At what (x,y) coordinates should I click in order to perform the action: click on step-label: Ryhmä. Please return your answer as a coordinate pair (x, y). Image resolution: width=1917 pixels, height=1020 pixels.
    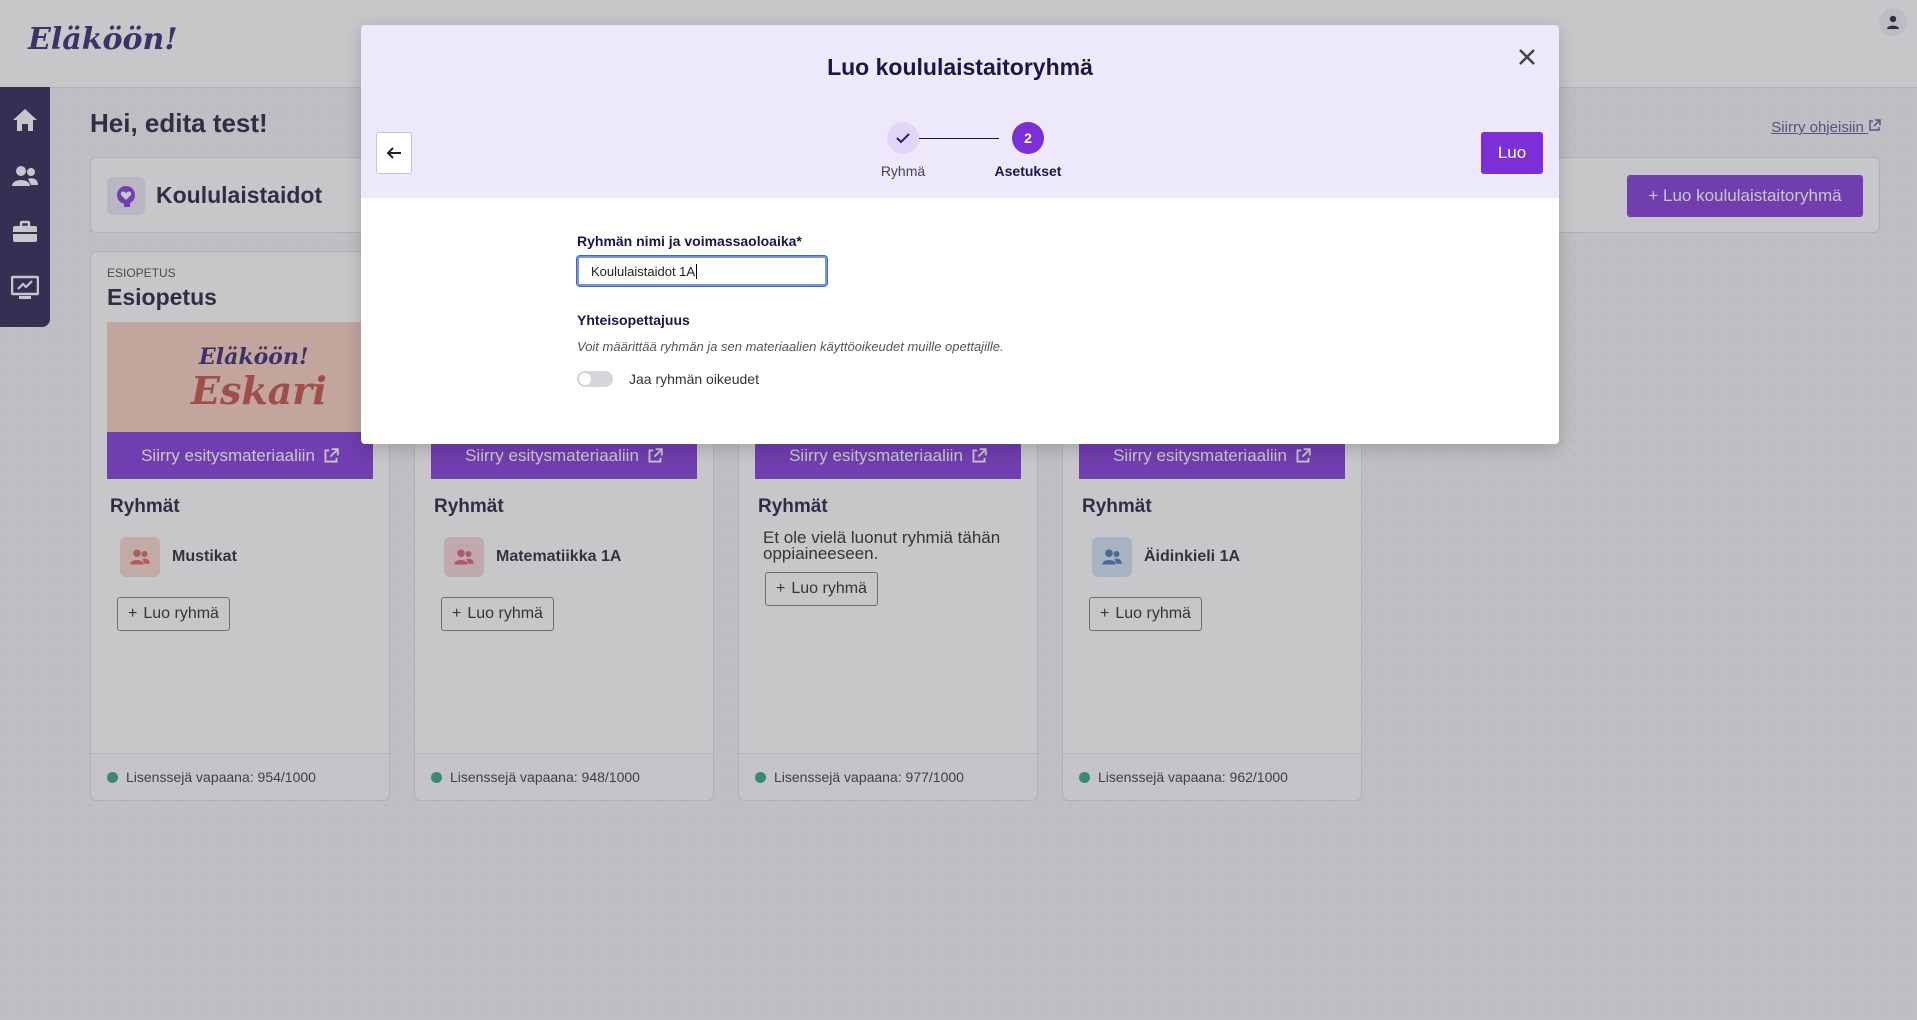
    Looking at the image, I should click on (903, 171).